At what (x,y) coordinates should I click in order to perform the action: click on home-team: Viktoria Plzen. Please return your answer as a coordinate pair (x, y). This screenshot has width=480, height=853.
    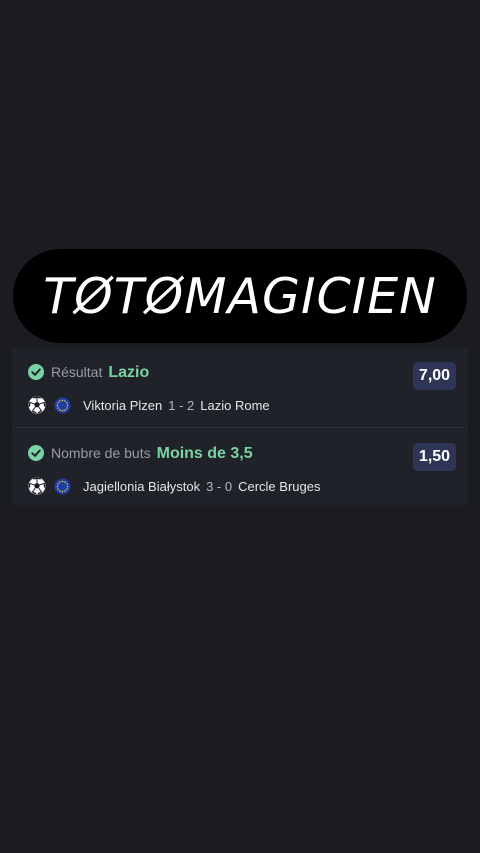
    Looking at the image, I should click on (123, 405).